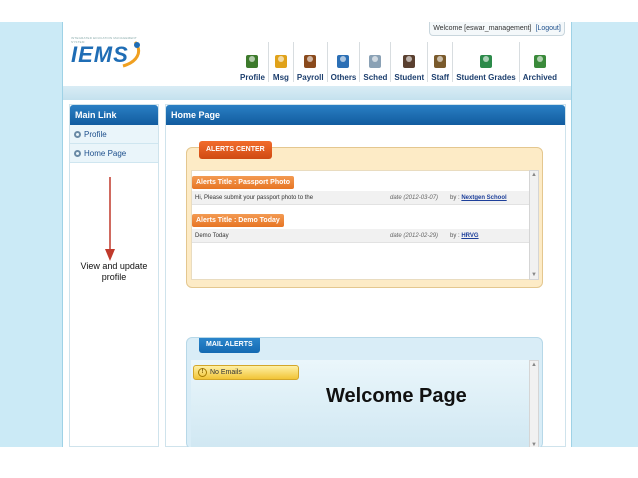 The width and height of the screenshot is (638, 478). I want to click on alert-row: Demo Today date (2012-02-29) by : HRVG, so click(360, 236).